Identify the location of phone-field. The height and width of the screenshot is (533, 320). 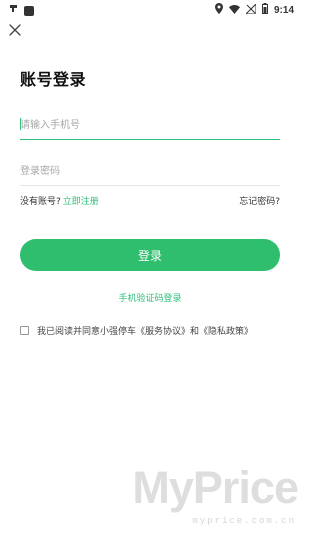
(150, 126).